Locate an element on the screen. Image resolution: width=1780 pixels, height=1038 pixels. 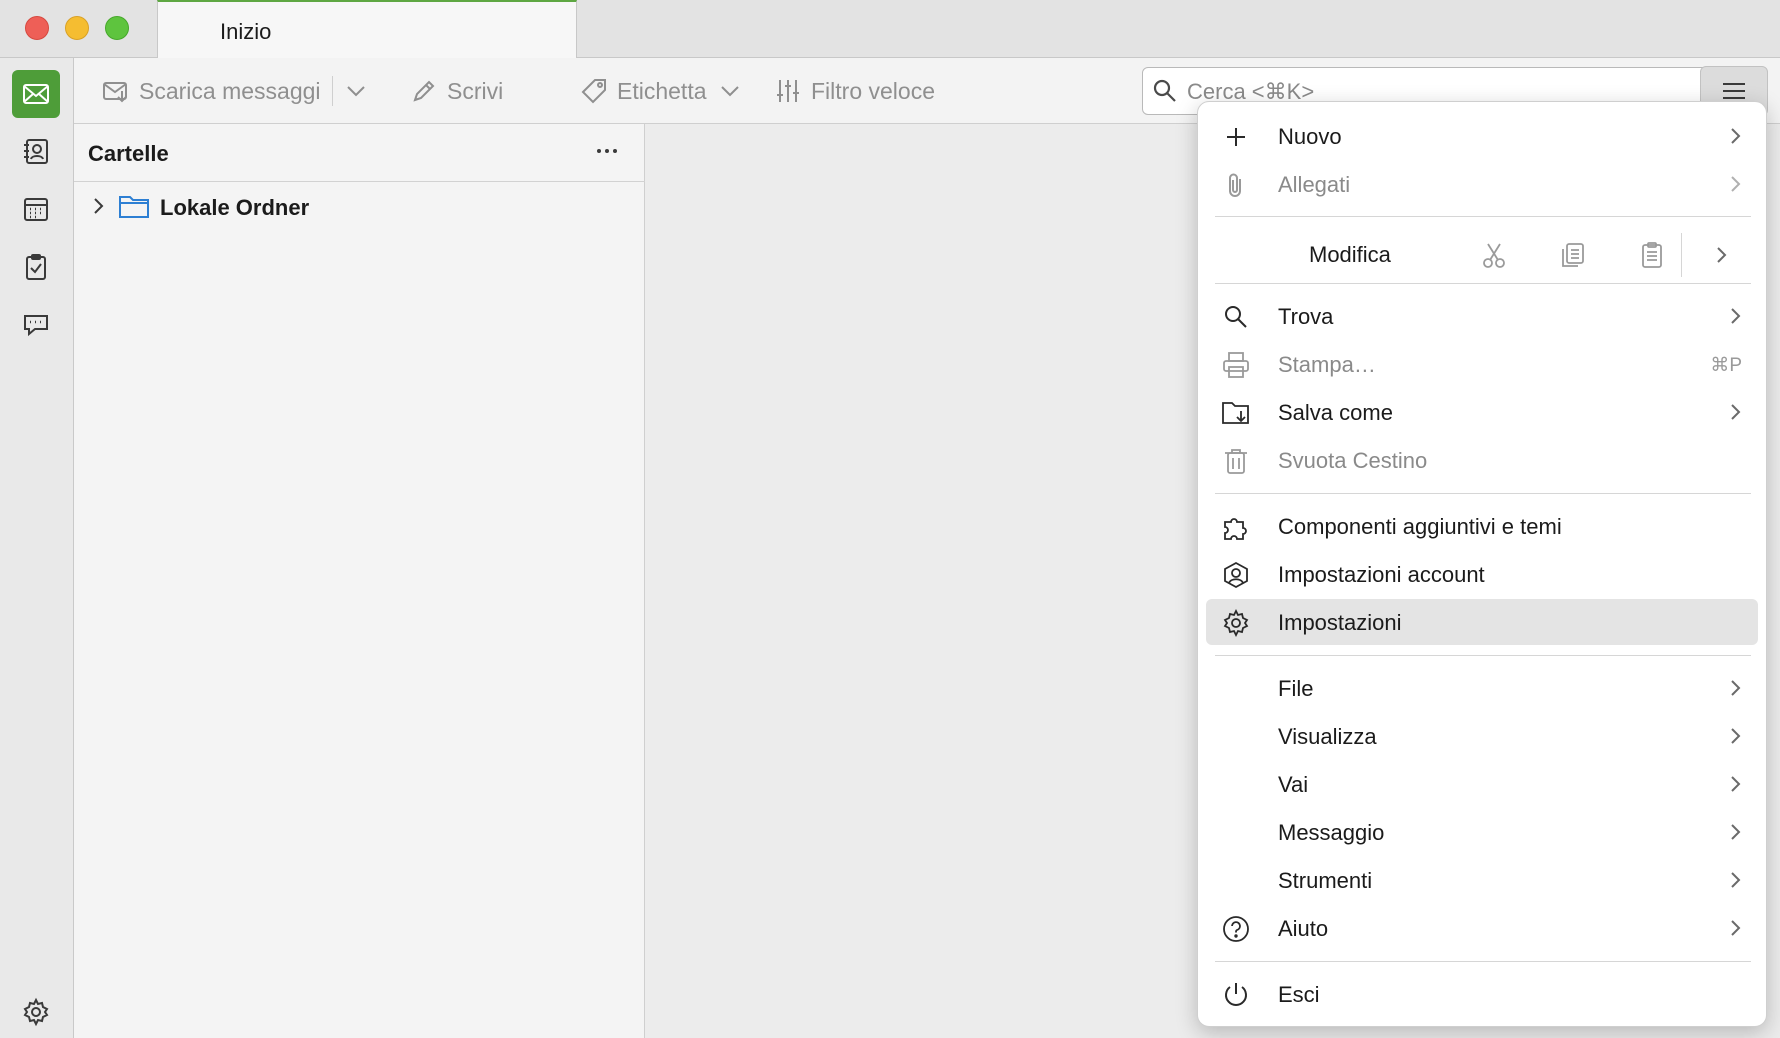
paste-button is located at coordinates (1652, 255).